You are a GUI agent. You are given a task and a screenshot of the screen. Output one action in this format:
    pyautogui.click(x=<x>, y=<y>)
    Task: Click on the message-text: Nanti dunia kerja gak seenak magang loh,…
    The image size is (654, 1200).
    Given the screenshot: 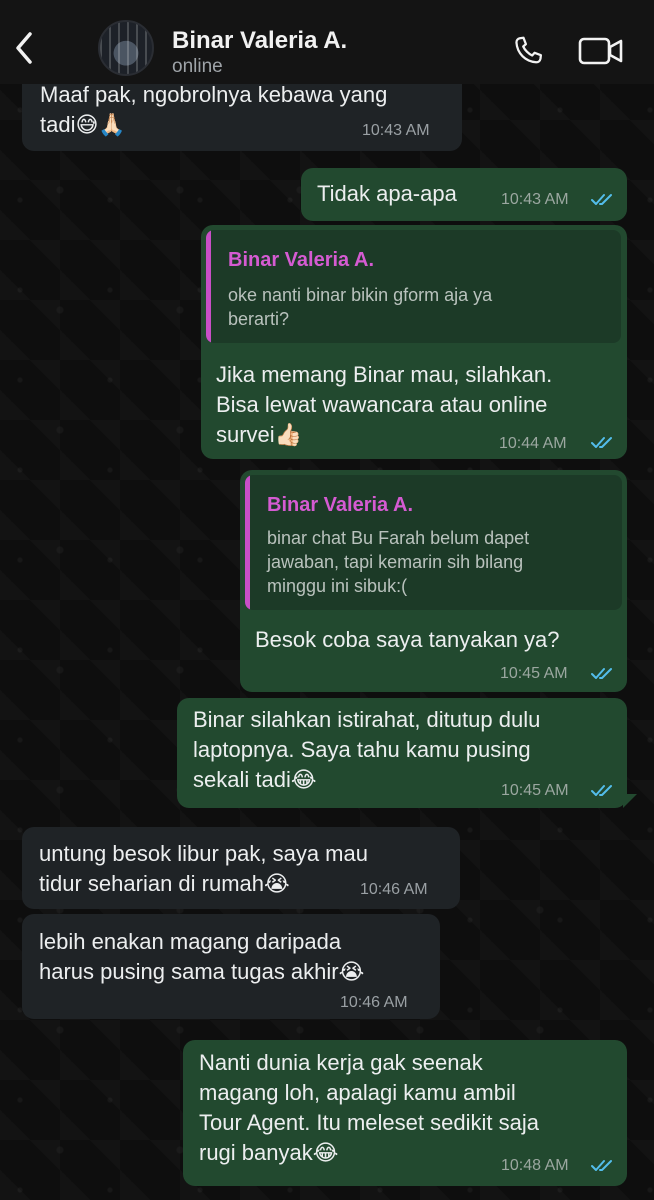 What is the action you would take?
    pyautogui.click(x=369, y=1107)
    